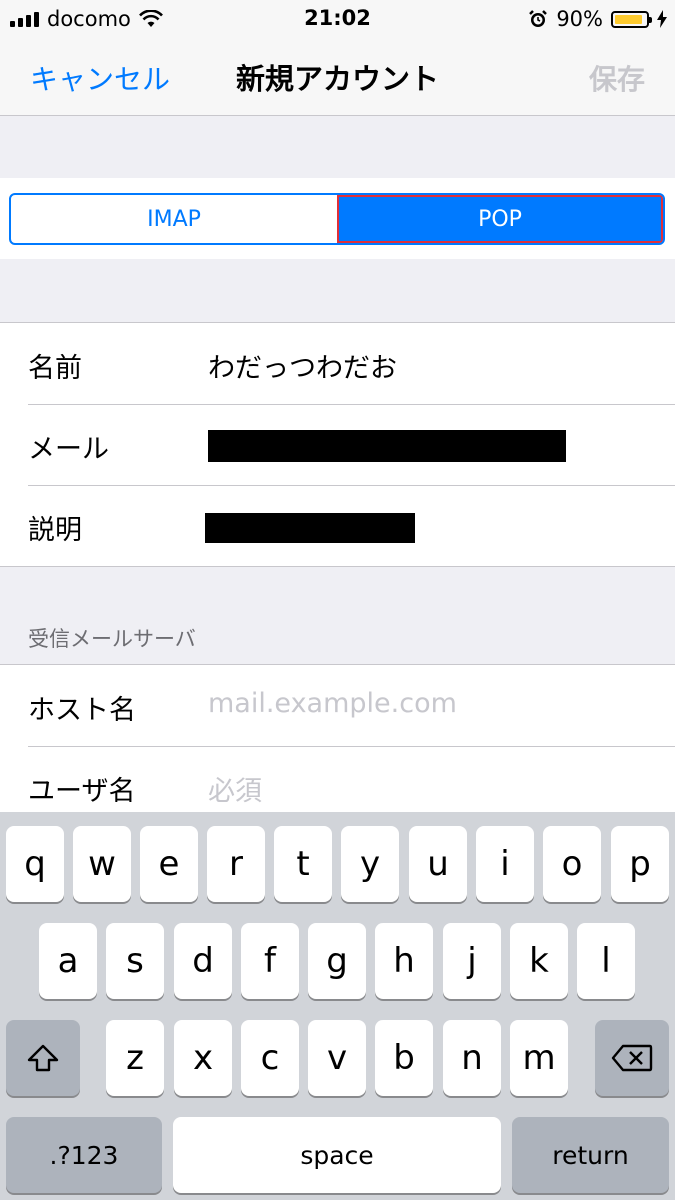  Describe the element at coordinates (55, 368) in the screenshot. I see `name-label: 名前` at that location.